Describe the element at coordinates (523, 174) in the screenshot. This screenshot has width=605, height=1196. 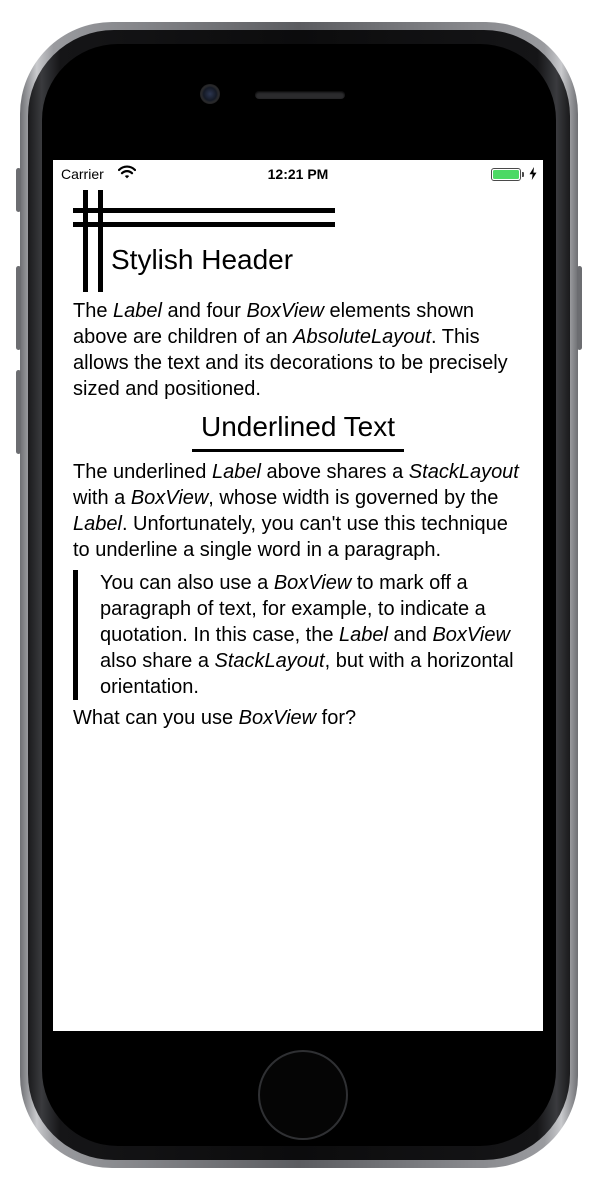
I see `battery-tip` at that location.